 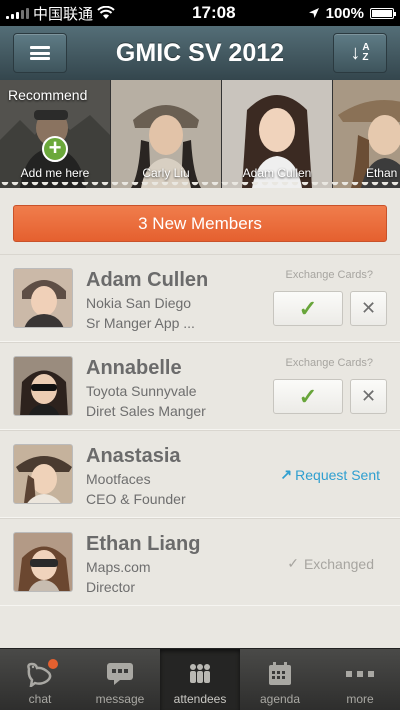 What do you see at coordinates (383, 13) in the screenshot?
I see `battery-icon` at bounding box center [383, 13].